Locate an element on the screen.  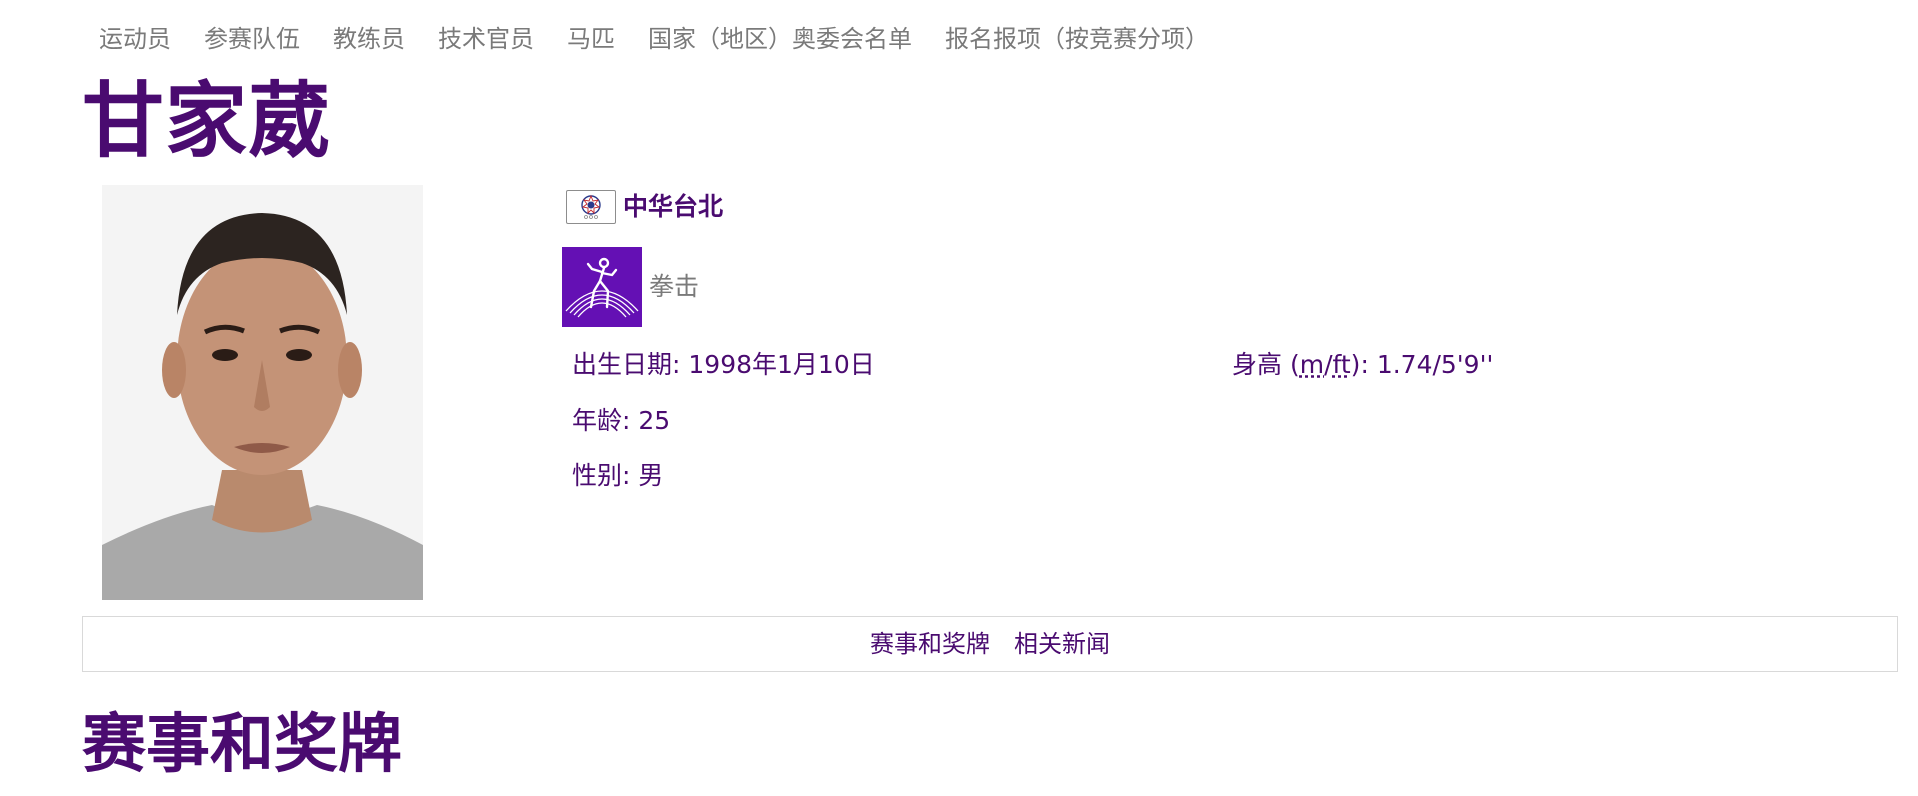
age-value: 25 is located at coordinates (654, 420).